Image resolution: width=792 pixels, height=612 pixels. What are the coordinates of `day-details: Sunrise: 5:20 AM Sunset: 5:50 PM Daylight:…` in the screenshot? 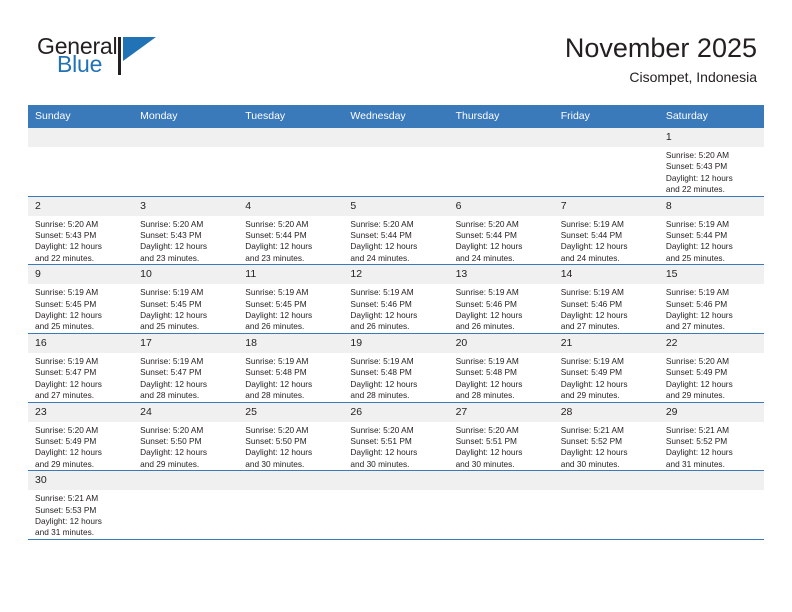 It's located at (185, 446).